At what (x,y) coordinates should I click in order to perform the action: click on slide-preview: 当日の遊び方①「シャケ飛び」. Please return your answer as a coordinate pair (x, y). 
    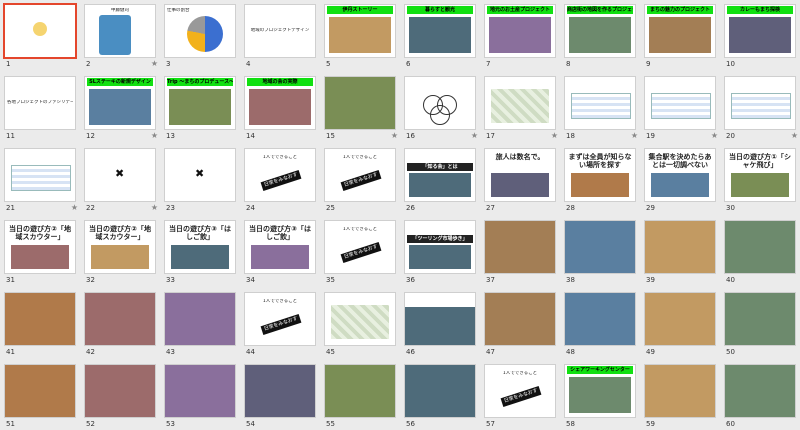
    Looking at the image, I should click on (760, 175).